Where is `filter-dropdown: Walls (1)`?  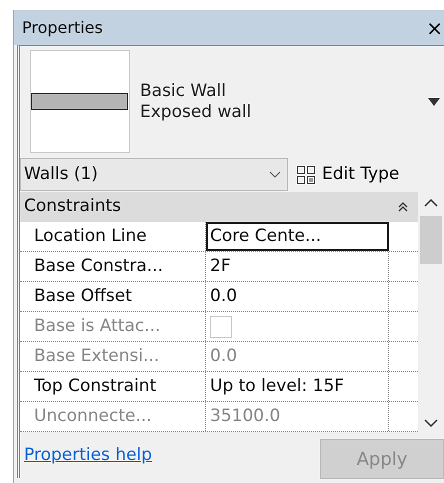
filter-dropdown: Walls (1) is located at coordinates (154, 174).